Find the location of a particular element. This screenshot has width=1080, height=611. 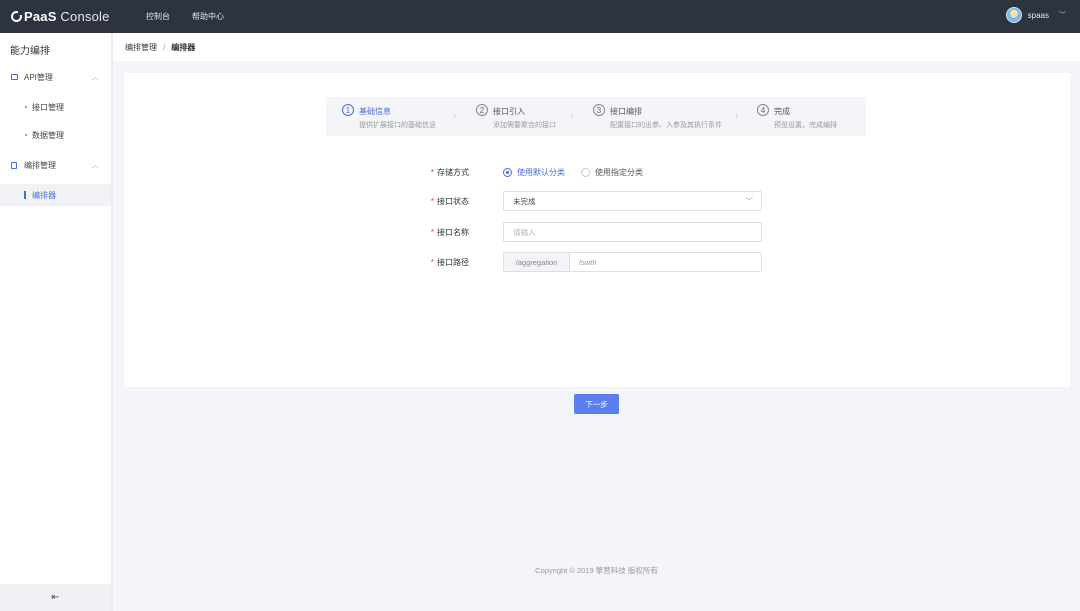

sidebar-item-interface: 接口管理 is located at coordinates (55, 107).